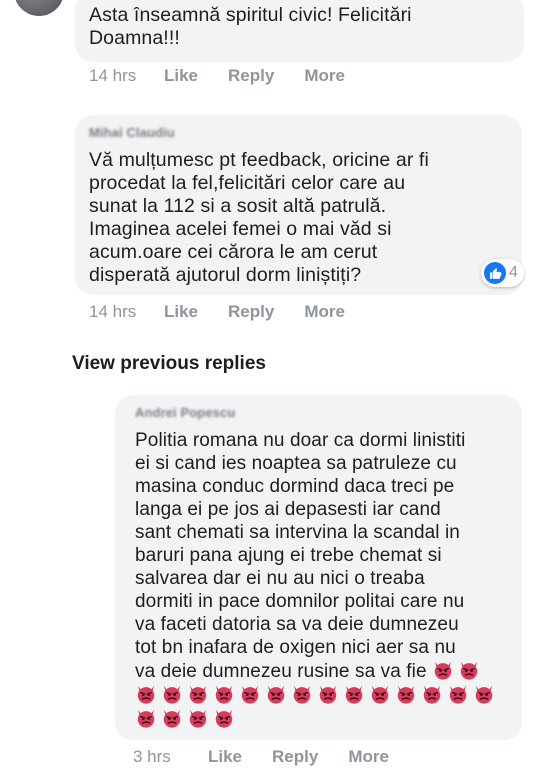 The image size is (548, 771). I want to click on comment-author: Mihai Claudiu, so click(298, 133).